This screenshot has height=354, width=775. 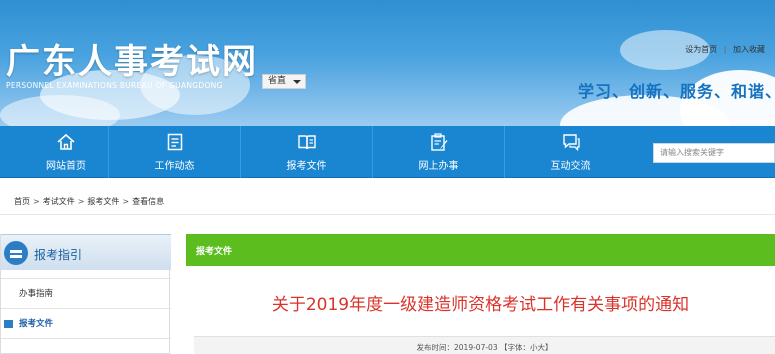 I want to click on province-select-value: 省直, so click(x=277, y=81).